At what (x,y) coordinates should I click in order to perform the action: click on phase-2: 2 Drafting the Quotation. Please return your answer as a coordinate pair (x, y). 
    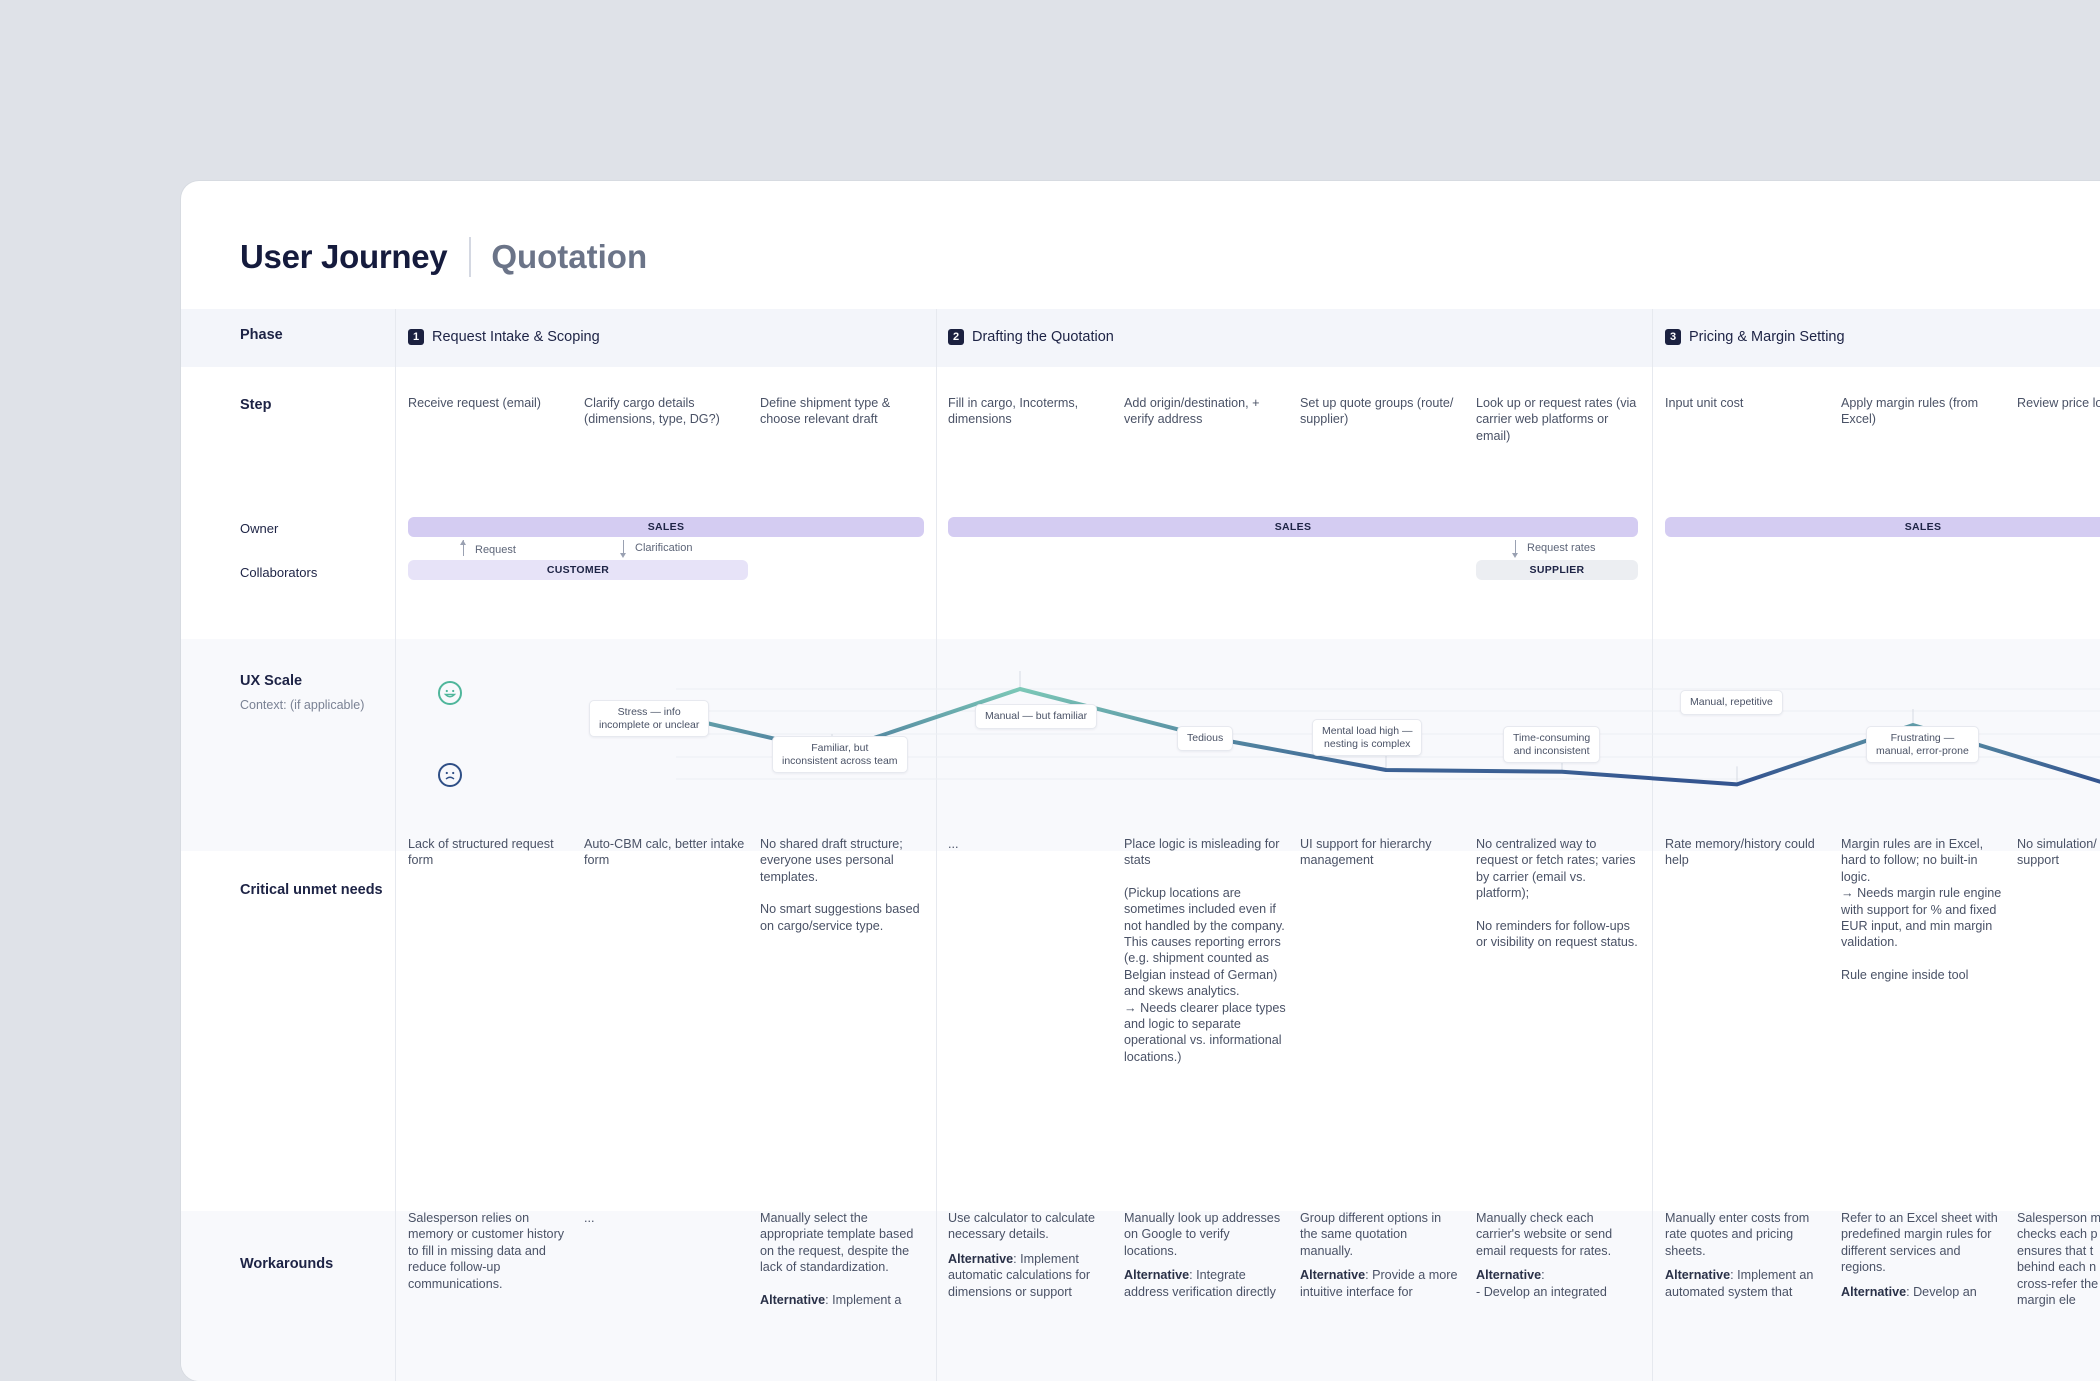
    Looking at the image, I should click on (1031, 337).